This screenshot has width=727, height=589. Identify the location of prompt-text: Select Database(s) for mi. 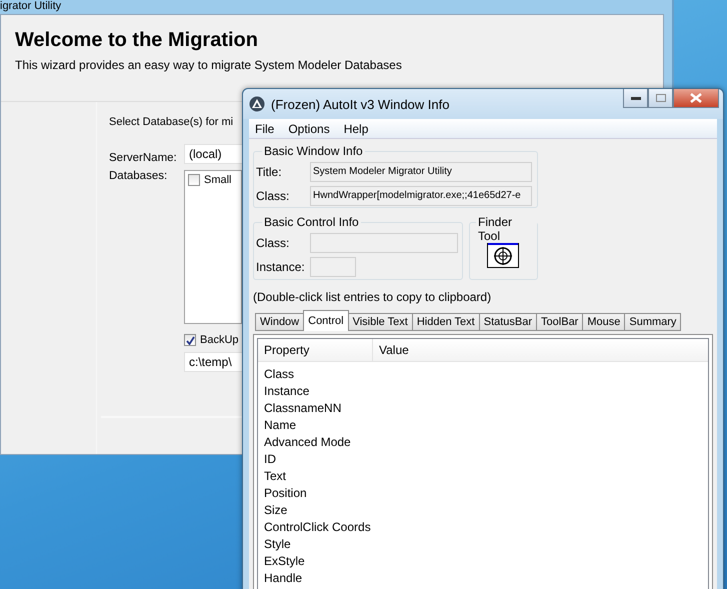
(171, 122).